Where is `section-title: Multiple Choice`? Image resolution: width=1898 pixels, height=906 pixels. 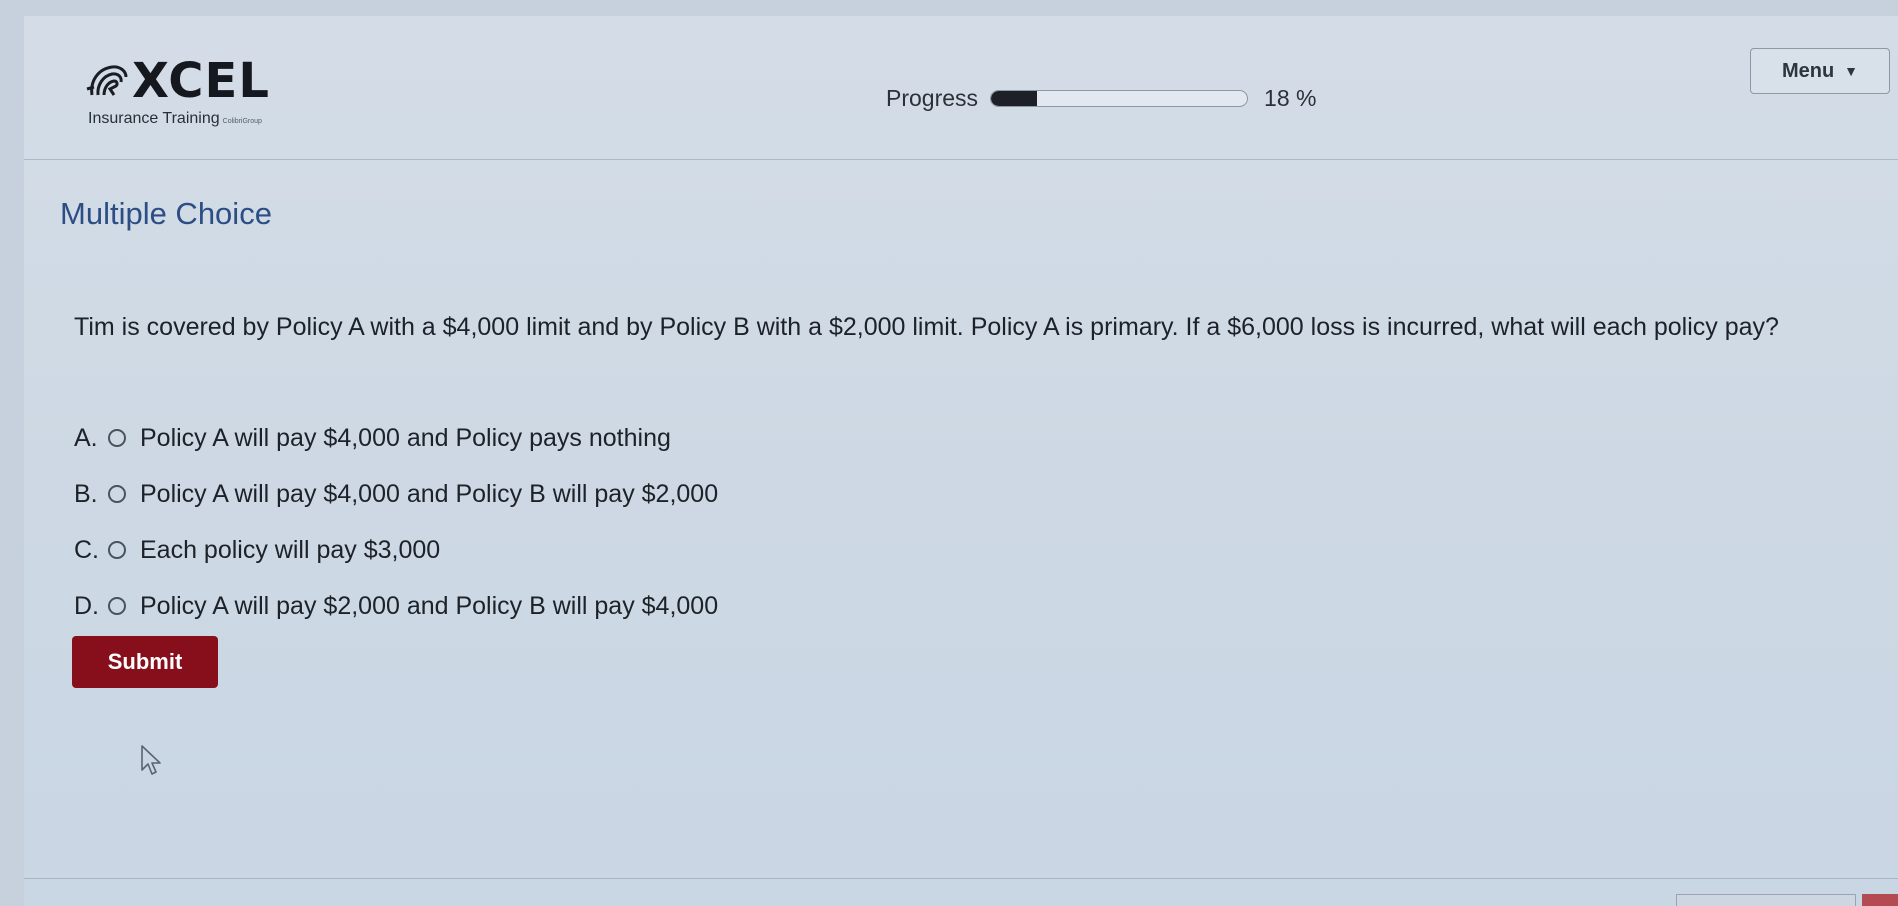
section-title: Multiple Choice is located at coordinates (166, 213).